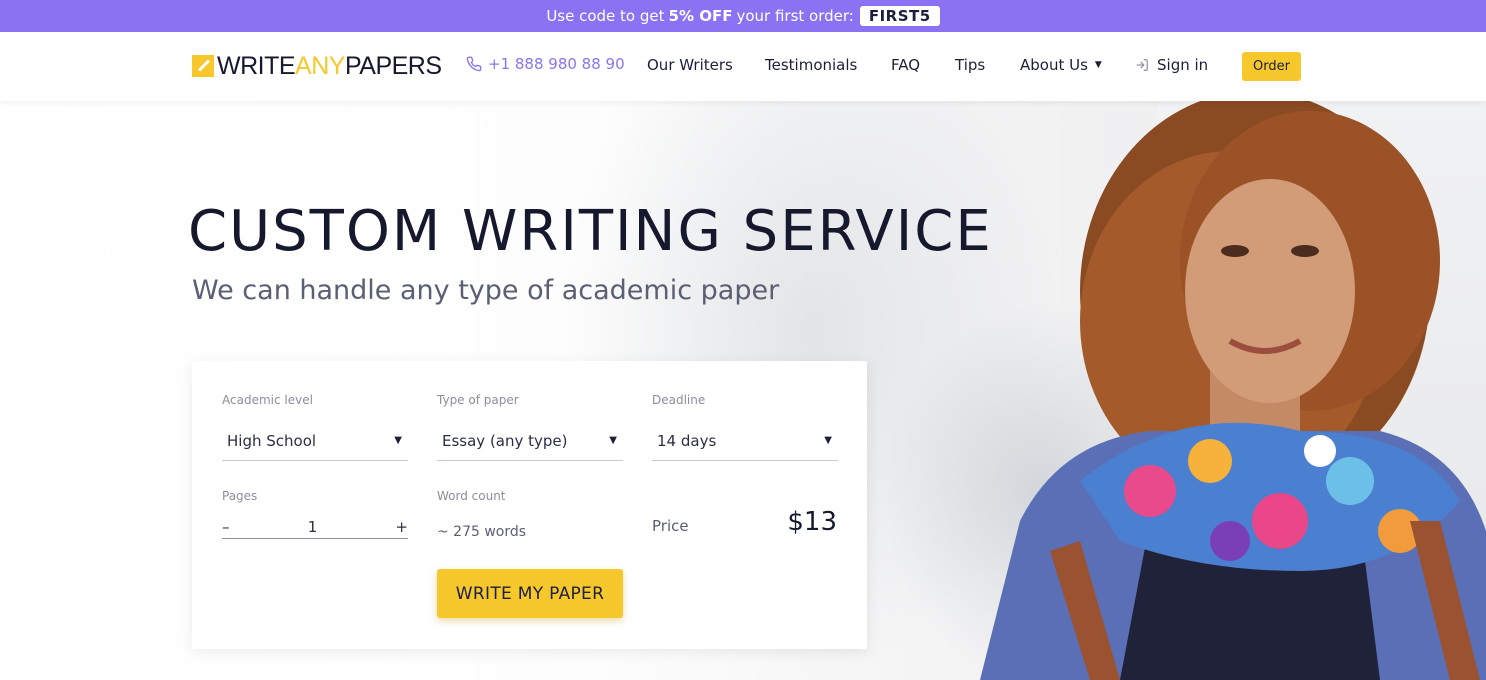 The image size is (1486, 680). I want to click on deadline-label: Deadline, so click(679, 400).